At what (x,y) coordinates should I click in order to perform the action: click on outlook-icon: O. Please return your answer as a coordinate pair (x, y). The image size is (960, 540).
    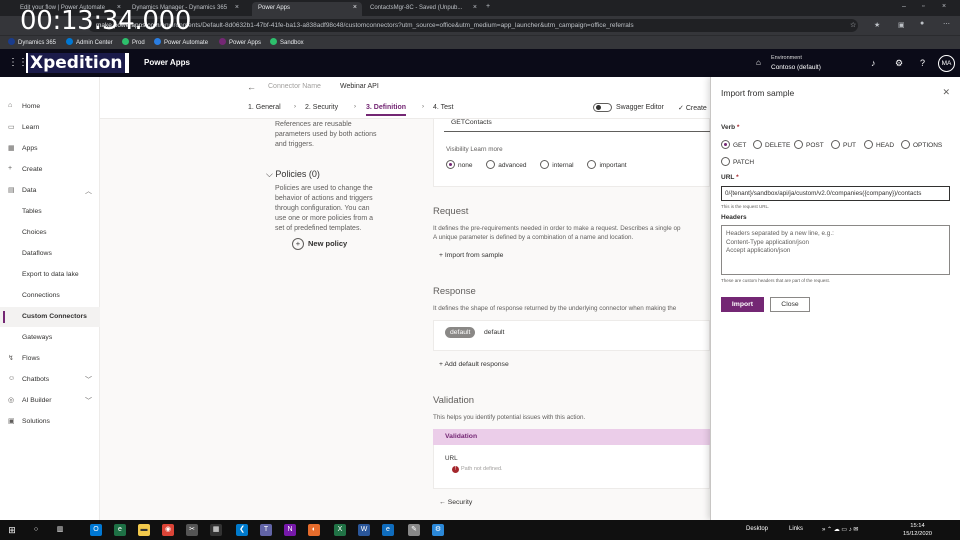
    Looking at the image, I should click on (96, 530).